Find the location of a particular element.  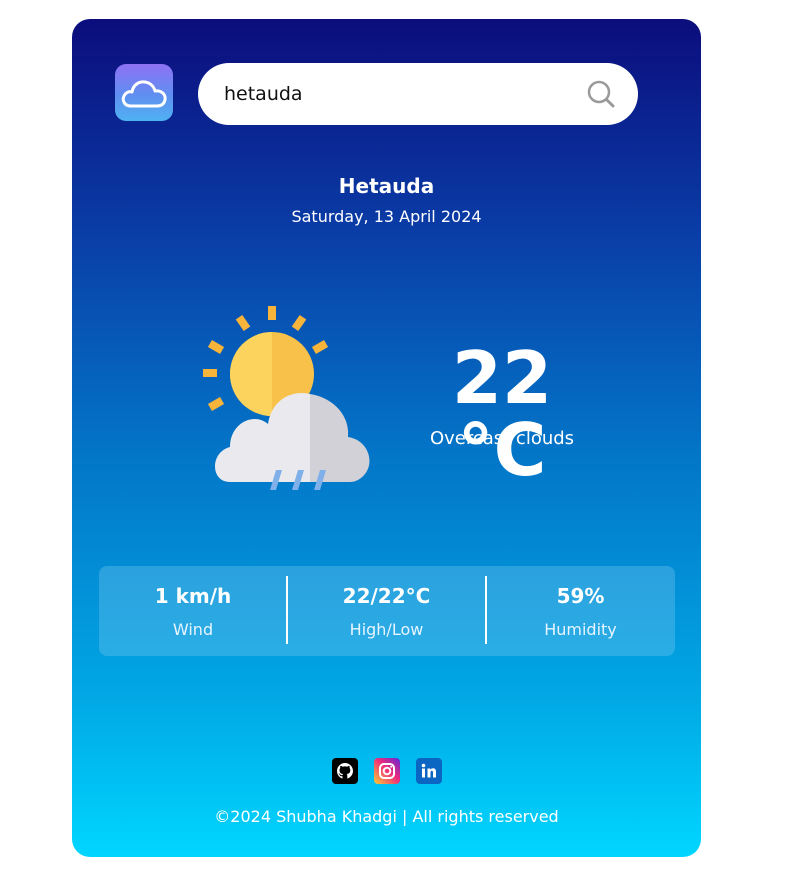

sun-cloud-rain-icon is located at coordinates (286, 398).